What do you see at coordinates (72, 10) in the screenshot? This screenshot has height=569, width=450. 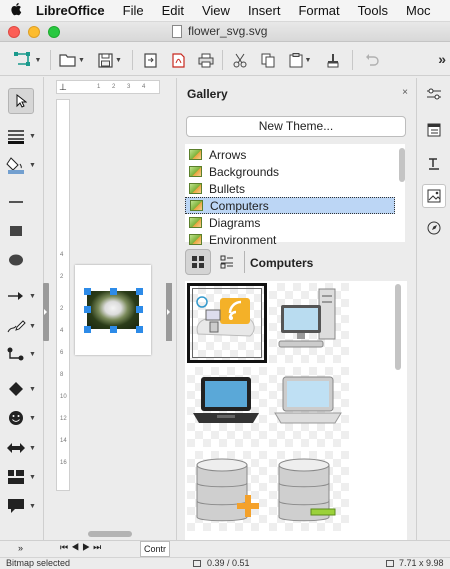 I see `menu-app: LibreOffice` at bounding box center [72, 10].